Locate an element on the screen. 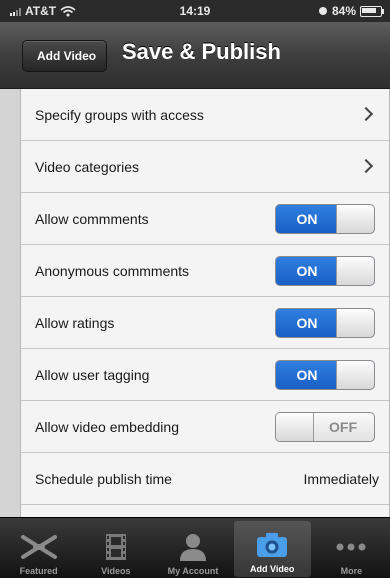 The image size is (390, 578). tab-my-account: My Account is located at coordinates (192, 548).